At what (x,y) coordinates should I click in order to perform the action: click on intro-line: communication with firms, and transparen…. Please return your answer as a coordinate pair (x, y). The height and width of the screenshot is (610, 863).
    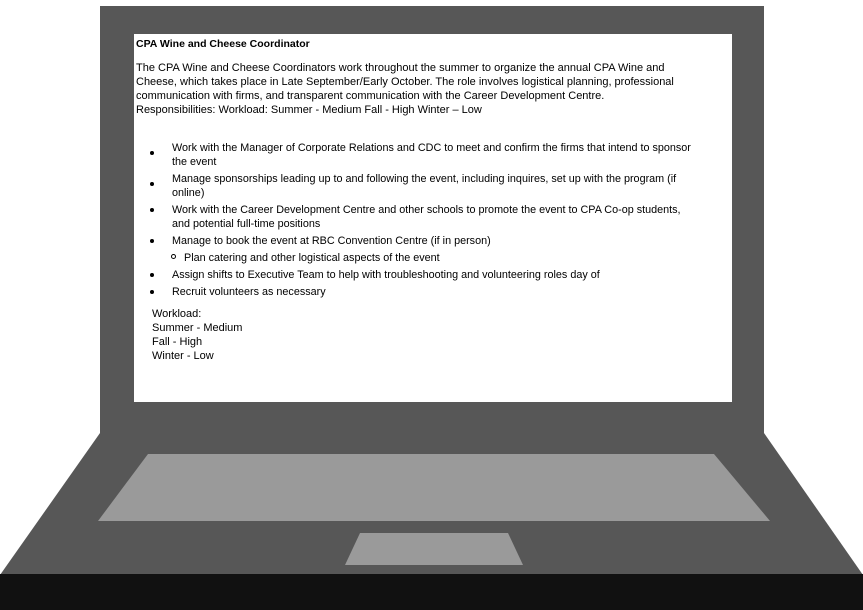
    Looking at the image, I should click on (370, 96).